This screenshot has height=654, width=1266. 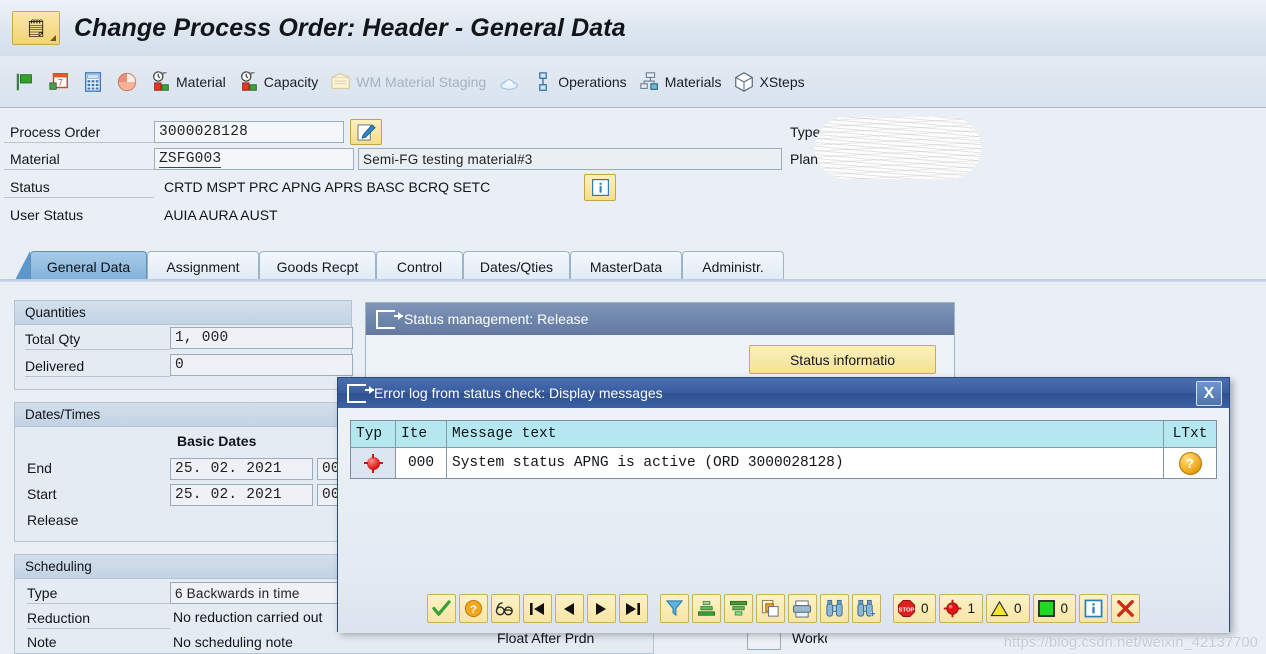 What do you see at coordinates (842, 359) in the screenshot?
I see `status-information-button: Status informatio` at bounding box center [842, 359].